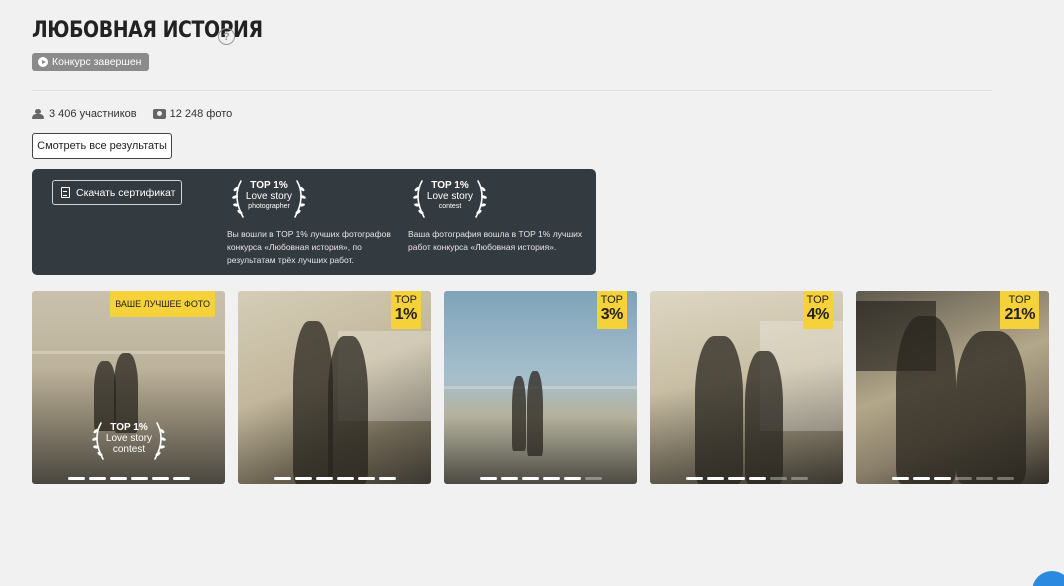  Describe the element at coordinates (97, 62) in the screenshot. I see `status-text: Конкурс завершен` at that location.